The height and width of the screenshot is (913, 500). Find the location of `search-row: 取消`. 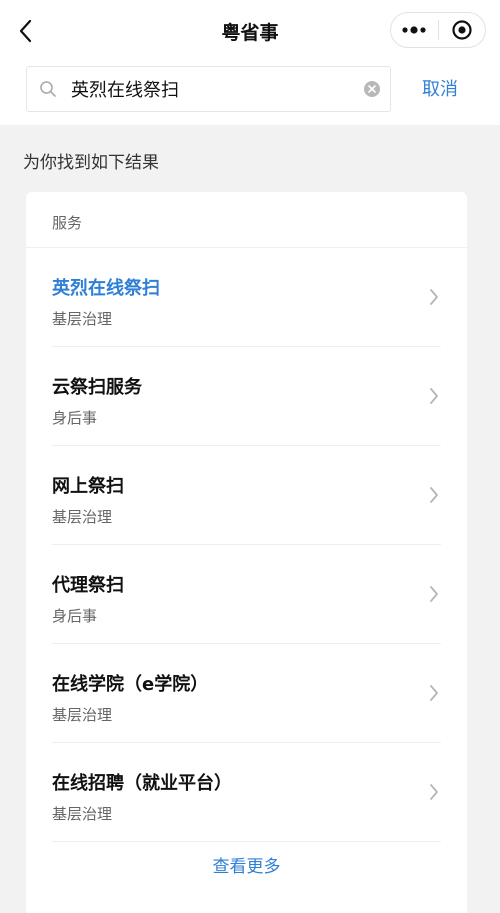

search-row: 取消 is located at coordinates (250, 93).